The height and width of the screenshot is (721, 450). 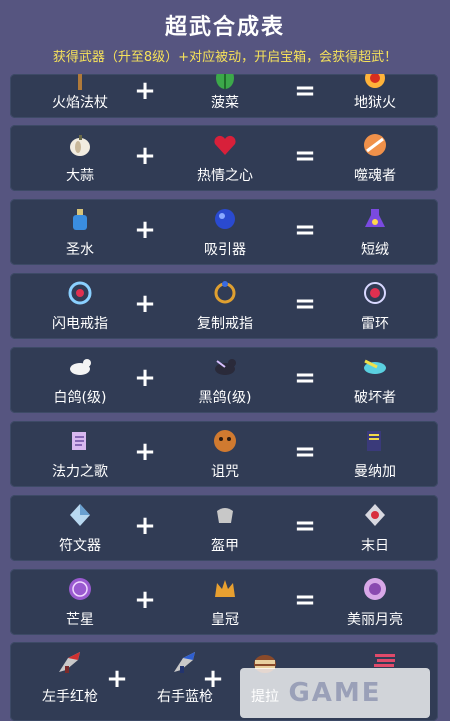 I want to click on recipe-row: 闪电戒指 + 复制戒指 = 雷环, so click(x=224, y=306).